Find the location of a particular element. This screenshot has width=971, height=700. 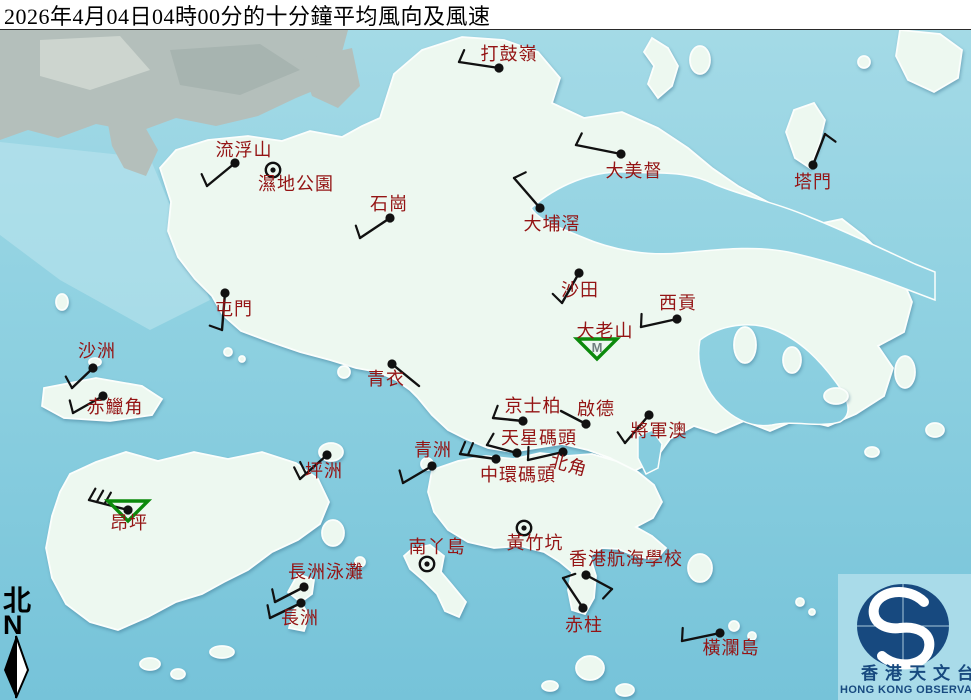

island-wong-wan-chau is located at coordinates (700, 60).